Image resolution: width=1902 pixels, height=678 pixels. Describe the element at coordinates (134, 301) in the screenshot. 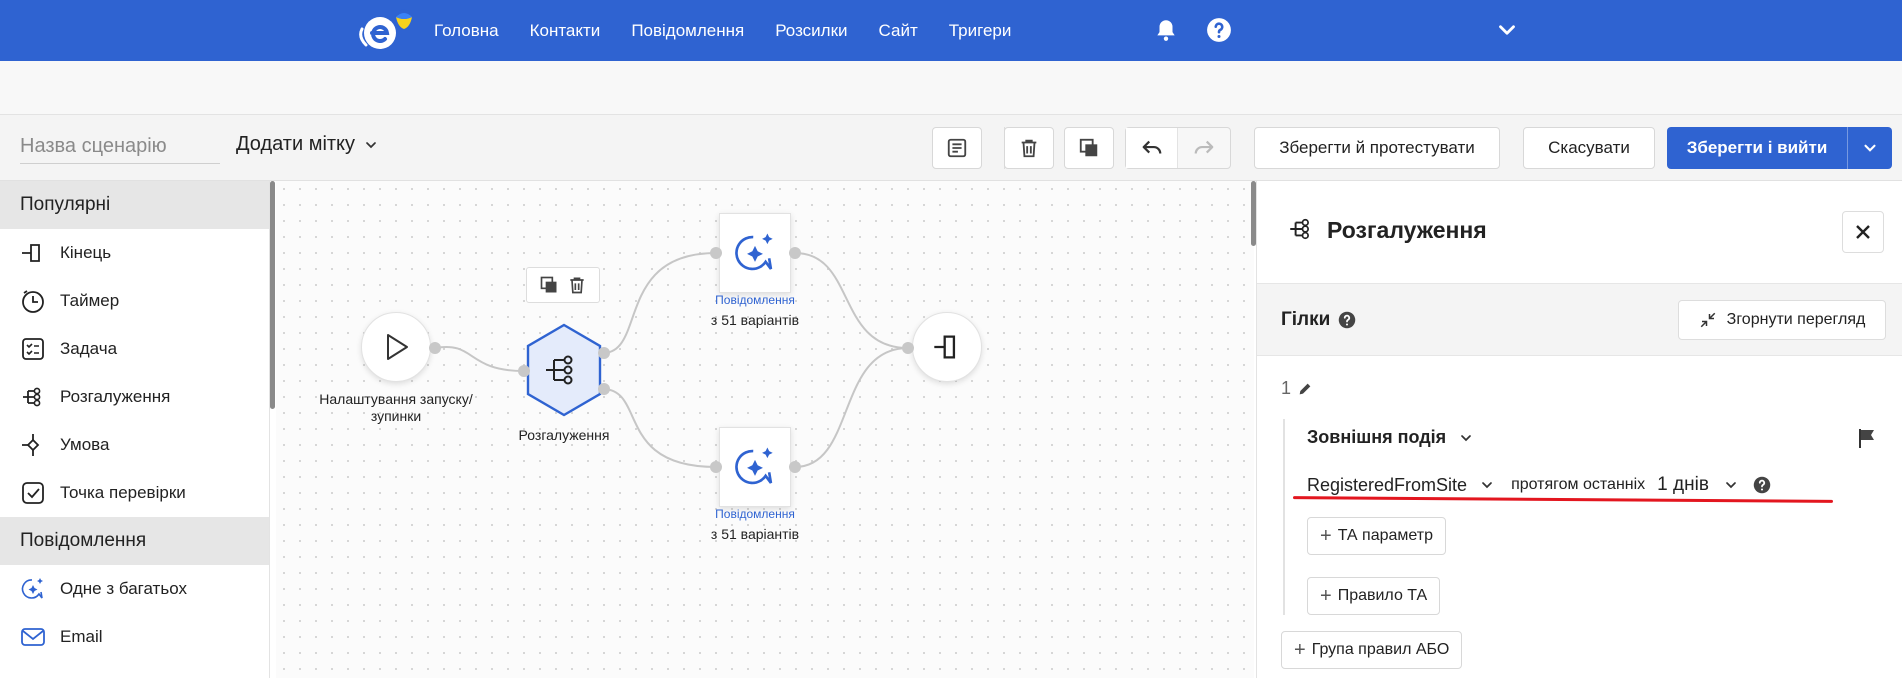

I see `palette-item-timer: Таймер` at that location.